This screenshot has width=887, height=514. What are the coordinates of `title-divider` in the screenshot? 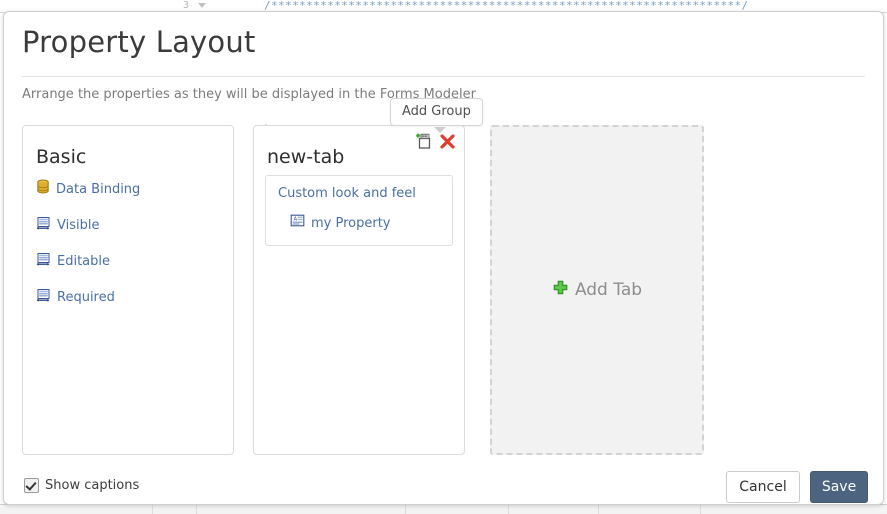 It's located at (443, 76).